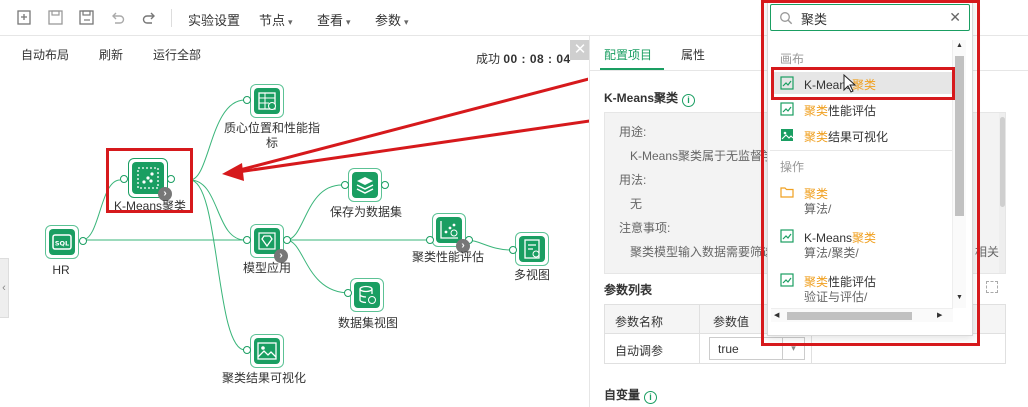 Image resolution: width=1028 pixels, height=407 pixels. Describe the element at coordinates (639, 322) in the screenshot. I see `col-param-name: 参数名称` at that location.